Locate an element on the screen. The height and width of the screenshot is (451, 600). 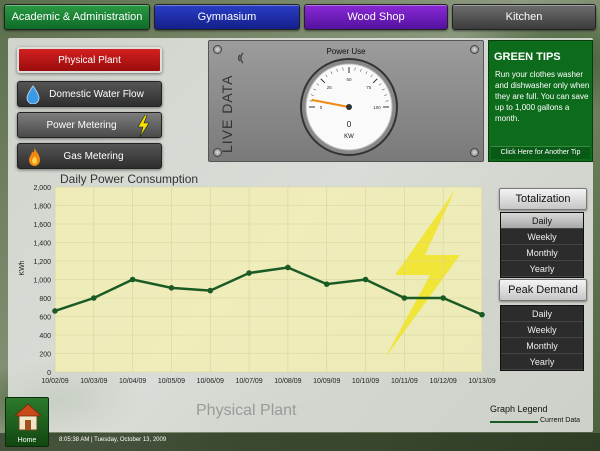
home-button: Home is located at coordinates (27, 422).